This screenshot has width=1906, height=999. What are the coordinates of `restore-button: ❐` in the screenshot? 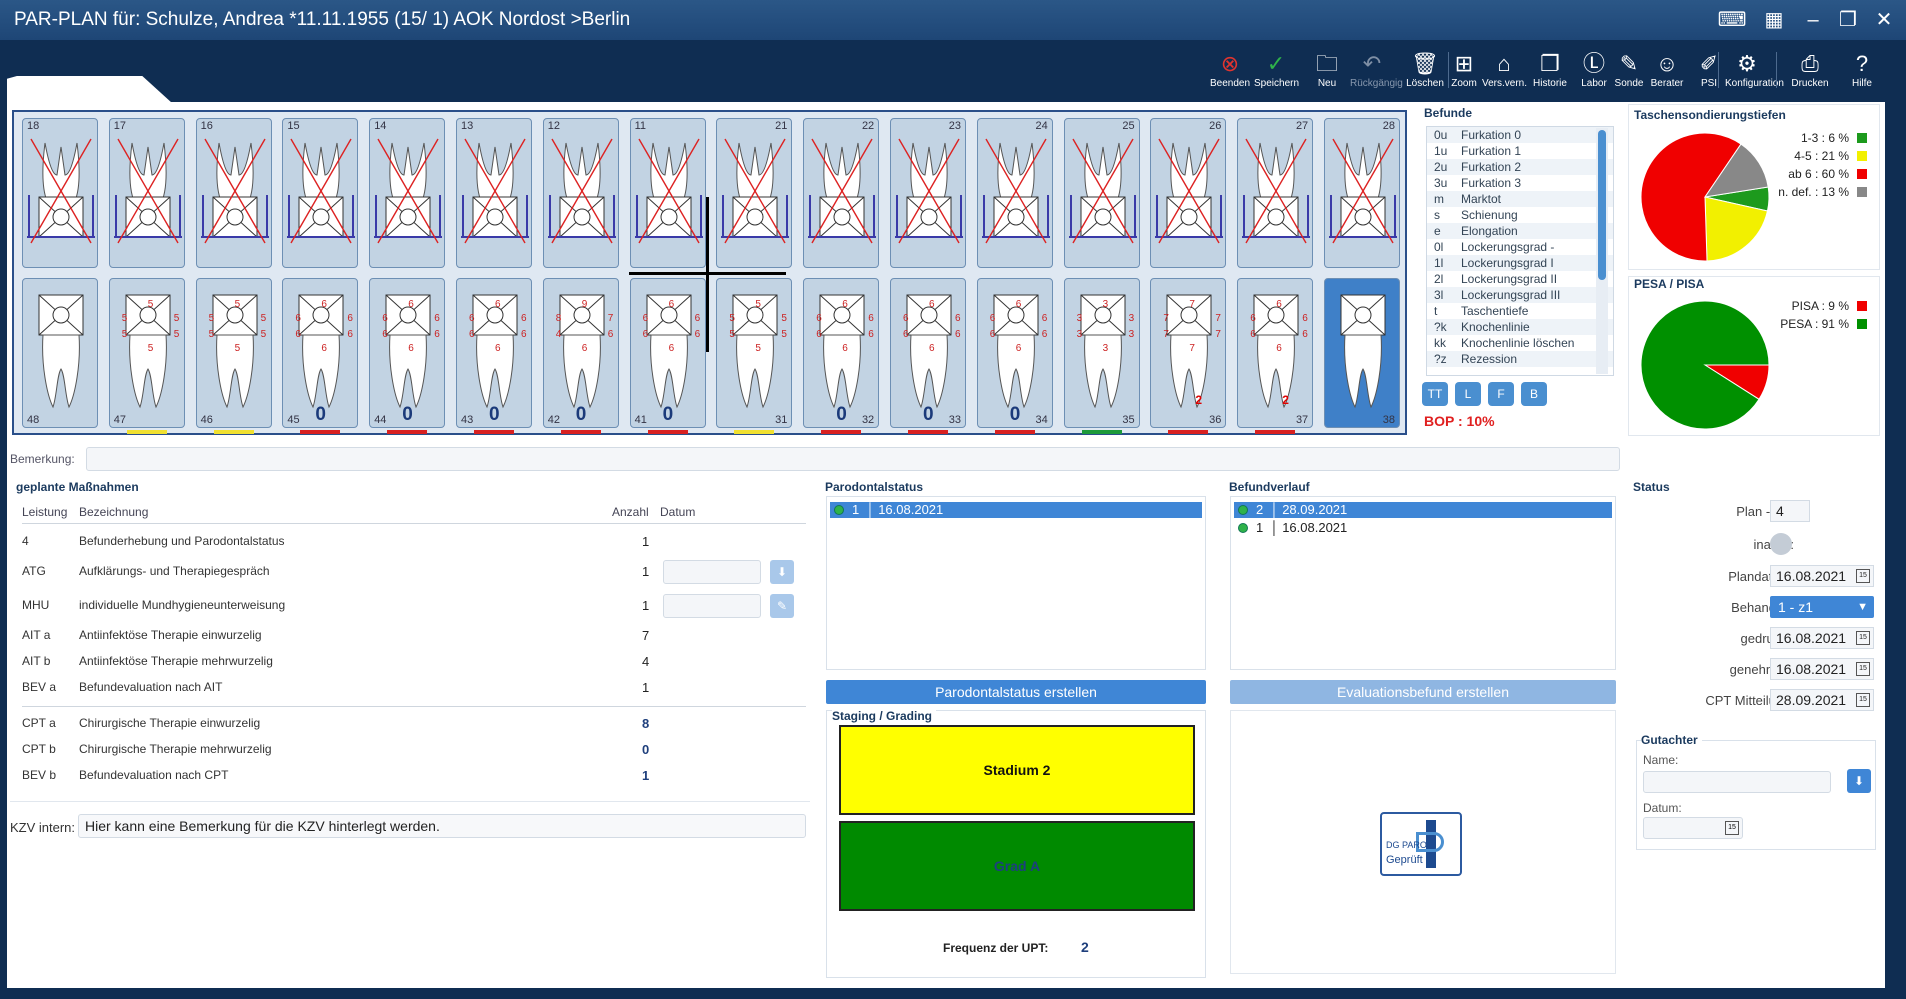 It's located at (1848, 20).